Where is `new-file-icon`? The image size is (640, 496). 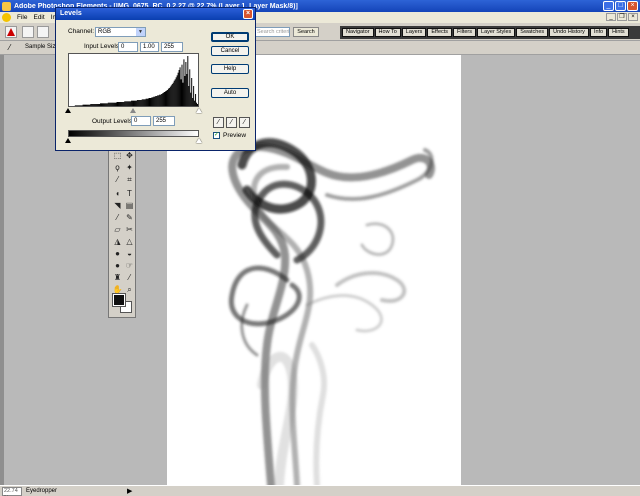 new-file-icon is located at coordinates (28, 32).